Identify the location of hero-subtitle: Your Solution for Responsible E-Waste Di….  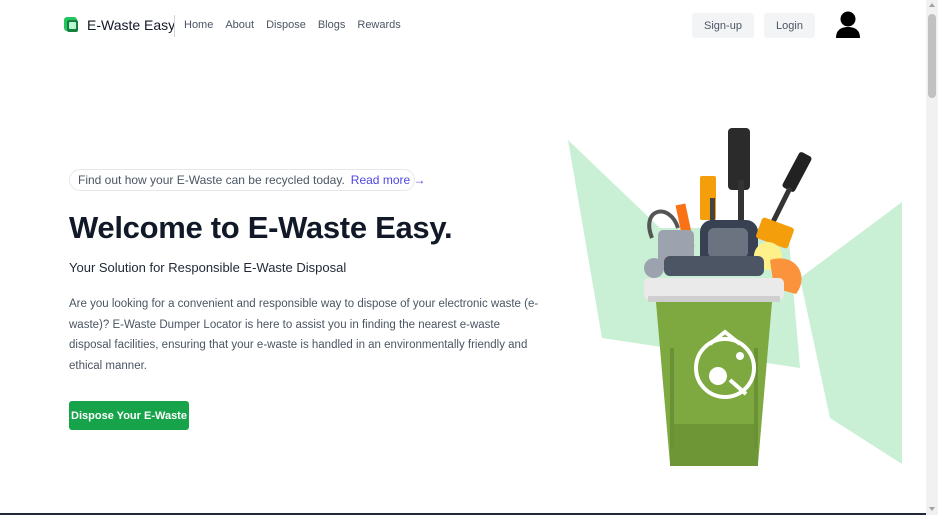
(208, 267).